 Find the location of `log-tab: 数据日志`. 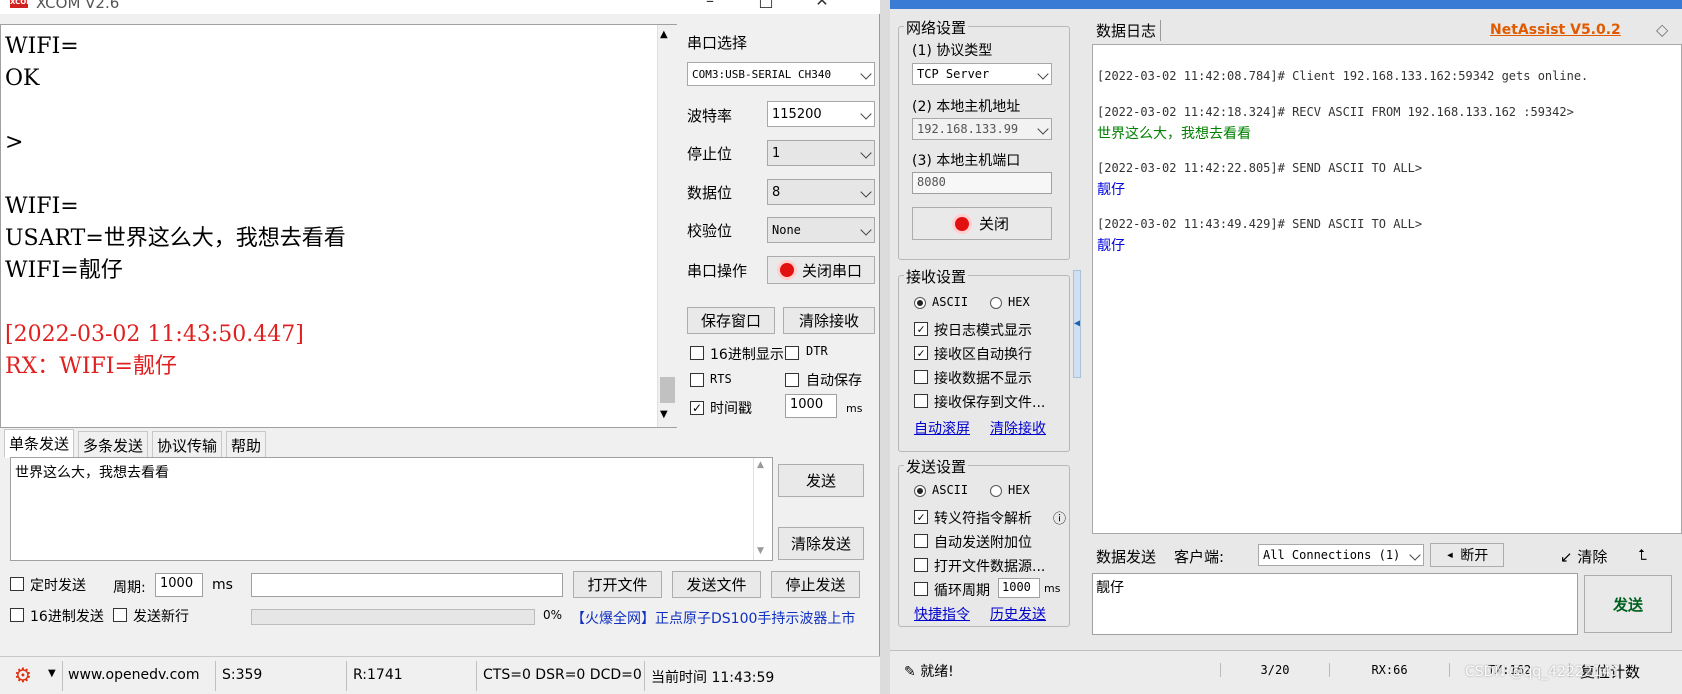

log-tab: 数据日志 is located at coordinates (1129, 30).